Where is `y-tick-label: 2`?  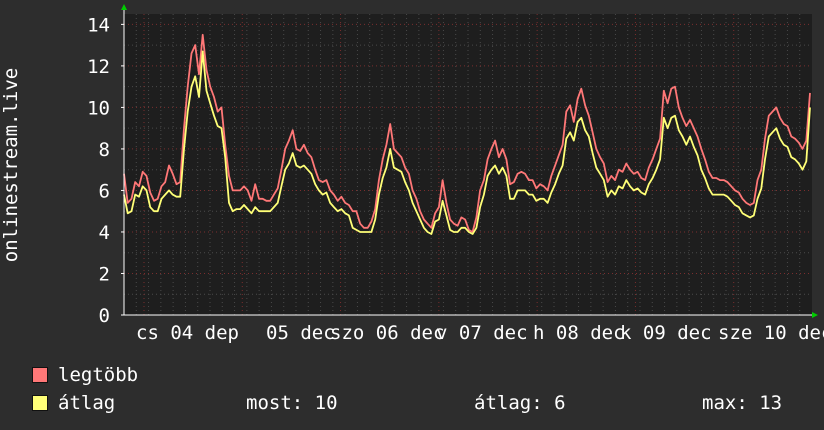
y-tick-label: 2 is located at coordinates (104, 274).